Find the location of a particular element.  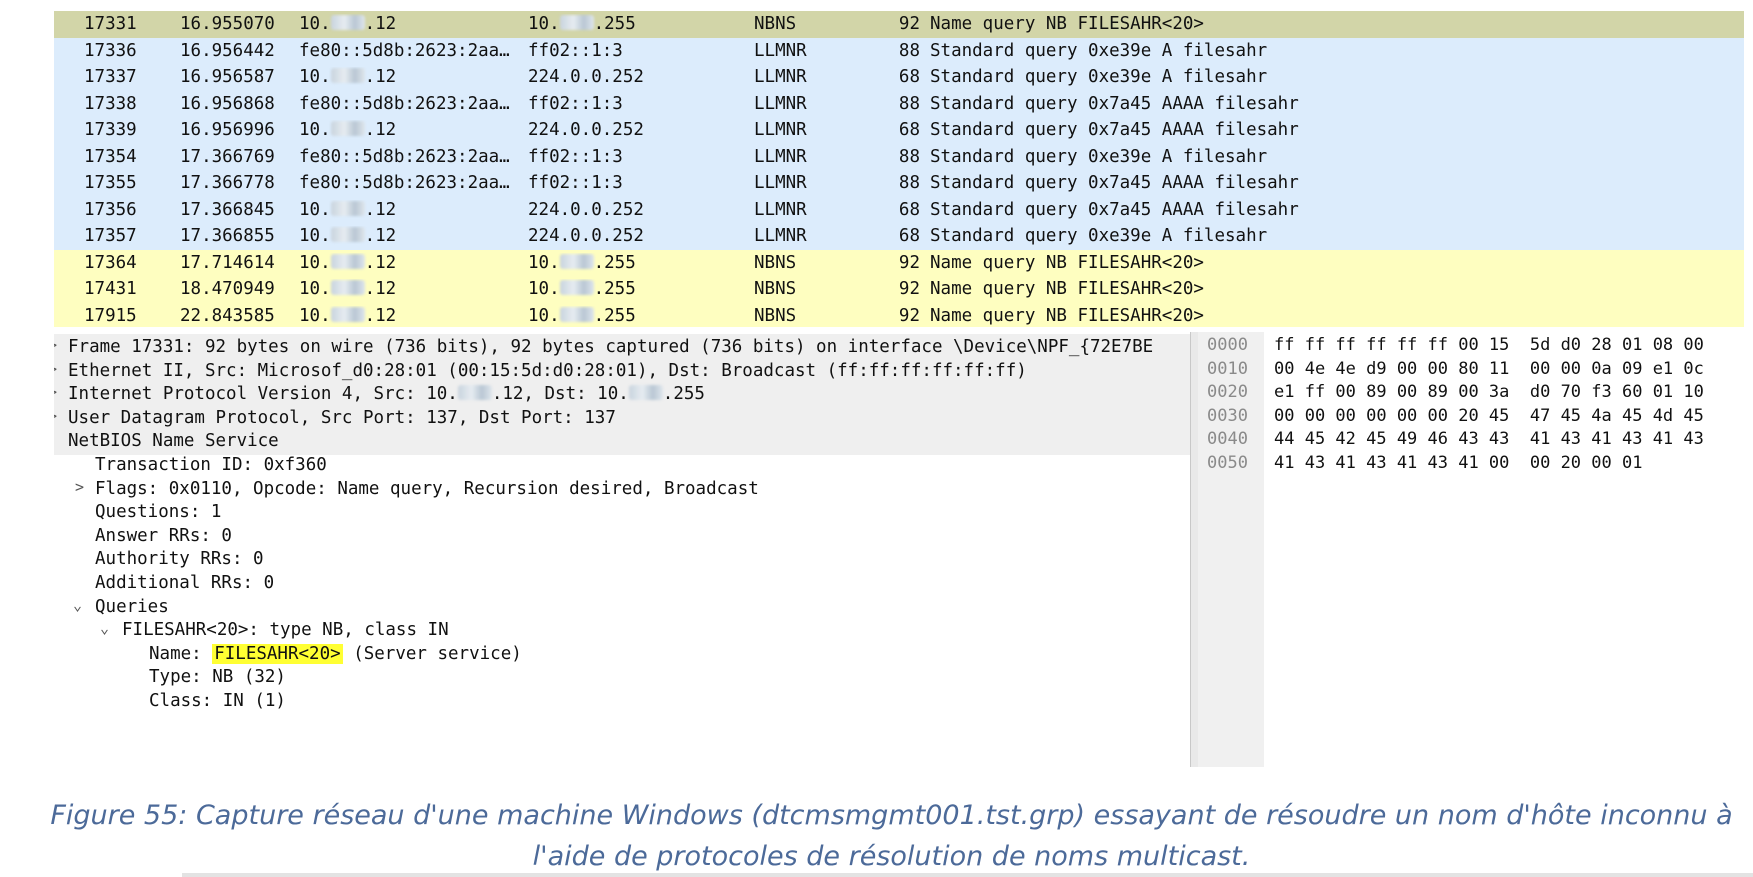

tree-item-type: Type: NB (32) is located at coordinates (622, 677).